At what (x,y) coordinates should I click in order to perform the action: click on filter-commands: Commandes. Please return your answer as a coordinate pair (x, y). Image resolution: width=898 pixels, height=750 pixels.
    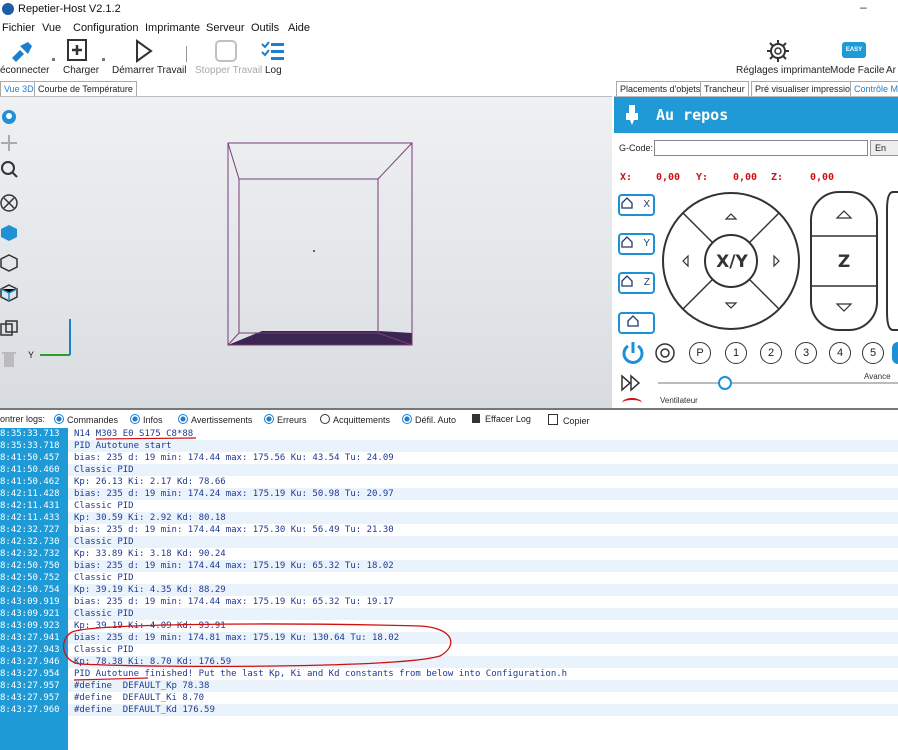
    Looking at the image, I should click on (86, 419).